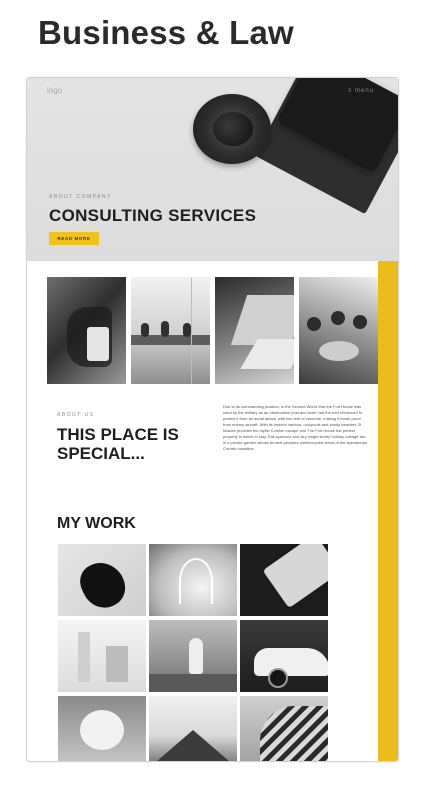 The height and width of the screenshot is (790, 422). I want to click on work-tile-architecture, so click(102, 656).